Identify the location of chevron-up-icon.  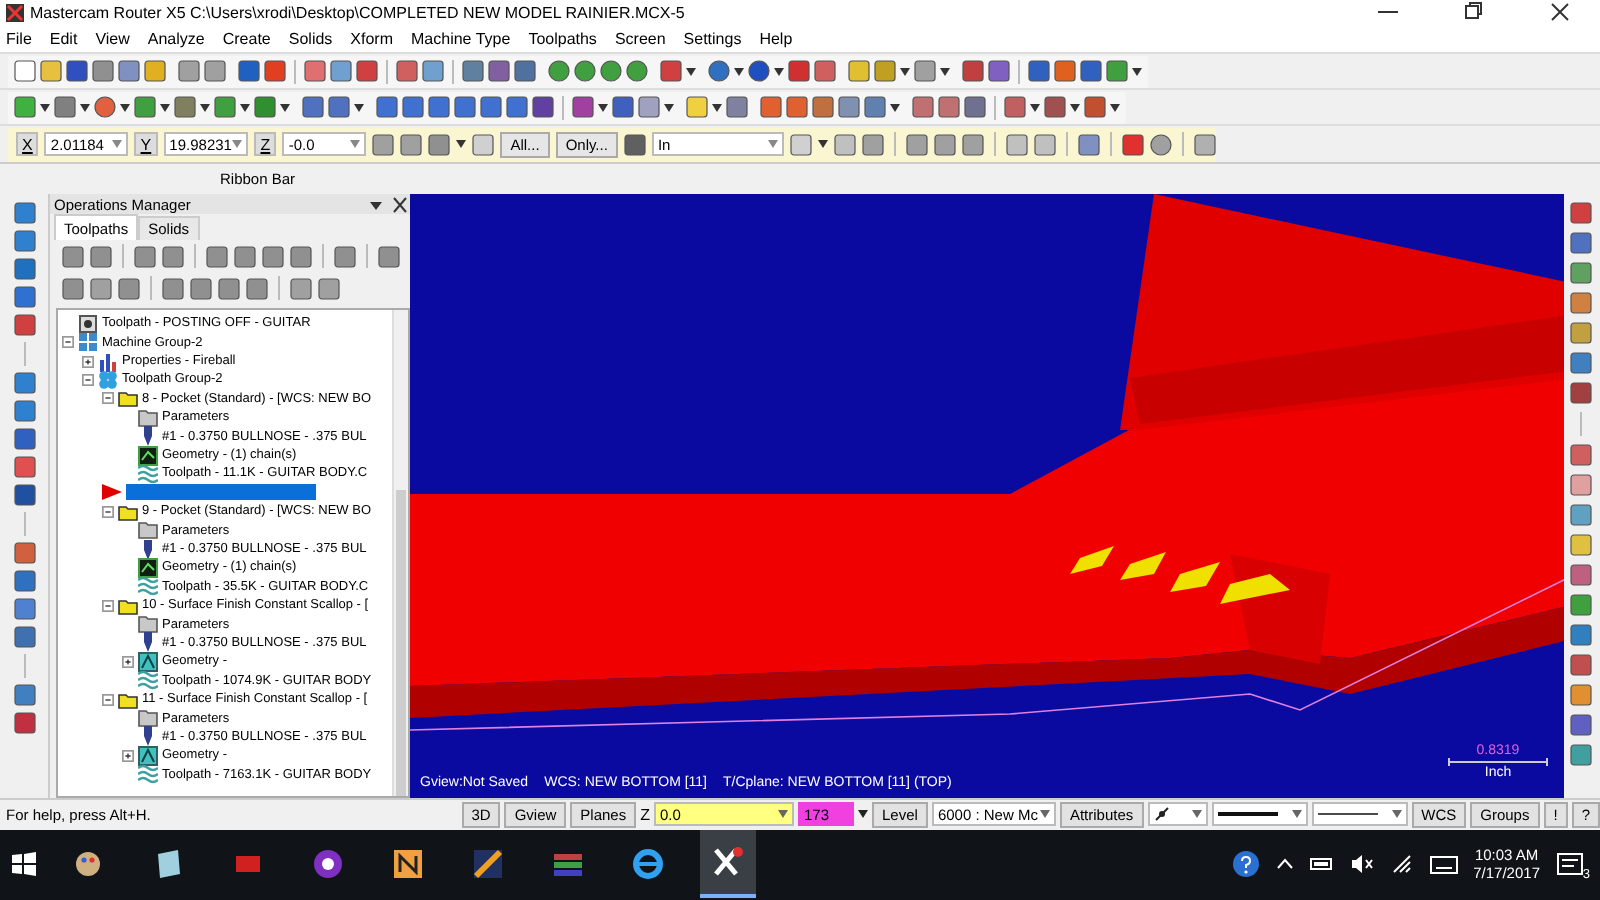
(1284, 864).